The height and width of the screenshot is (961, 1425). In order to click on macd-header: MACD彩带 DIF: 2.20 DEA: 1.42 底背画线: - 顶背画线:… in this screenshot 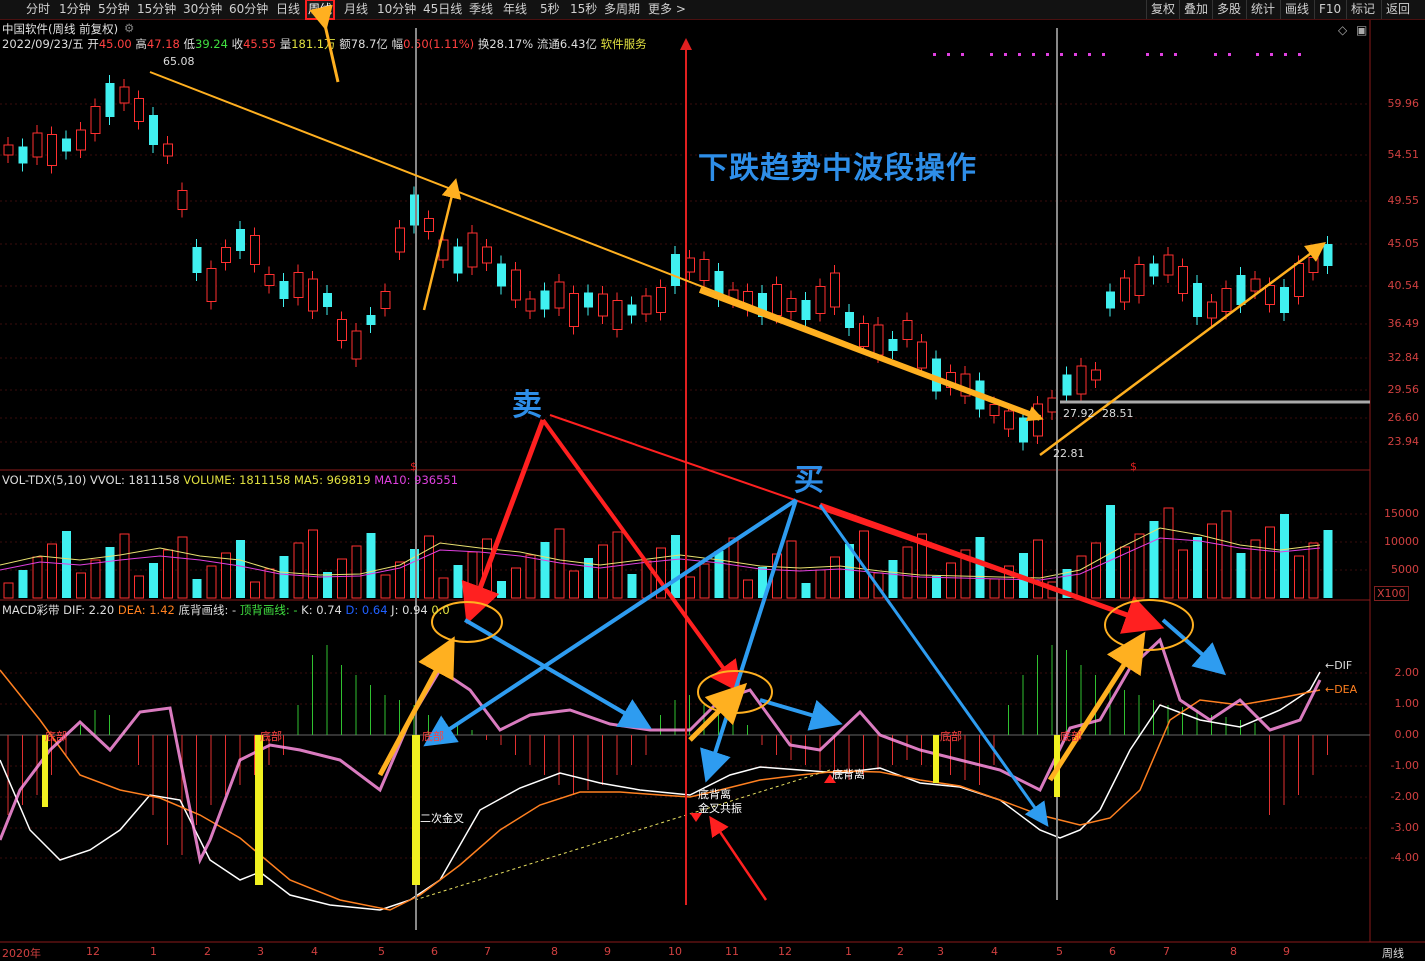, I will do `click(226, 610)`.